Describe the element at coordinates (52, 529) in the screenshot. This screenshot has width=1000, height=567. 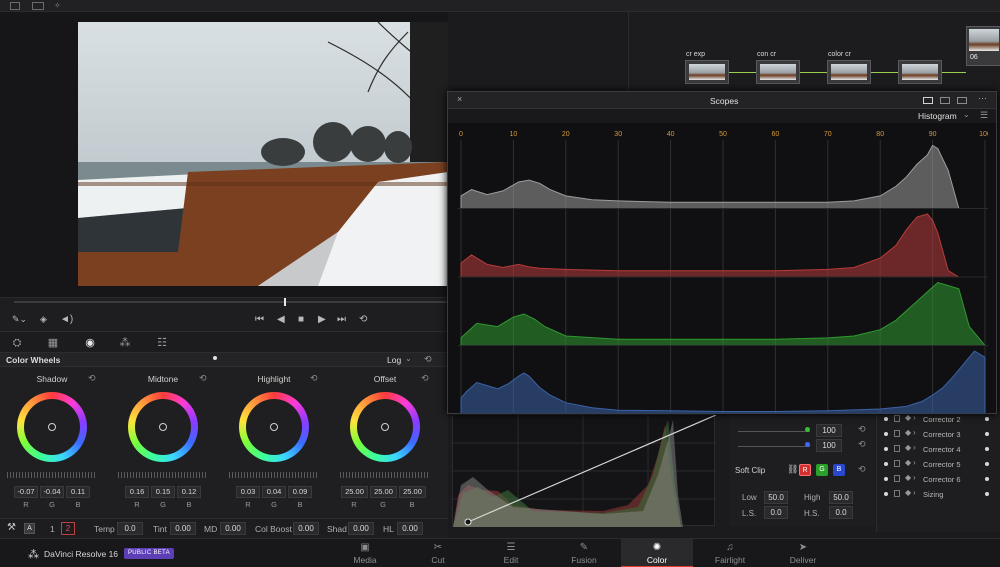
I see `page-1-button: 1` at that location.